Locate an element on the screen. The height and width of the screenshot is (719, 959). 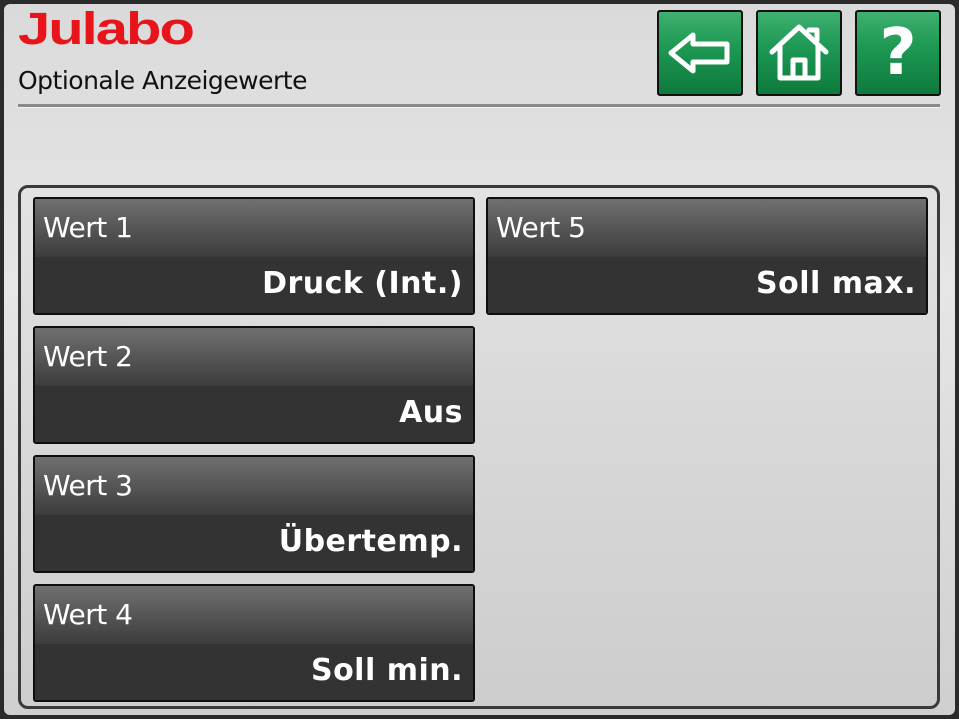
back-arrow-icon is located at coordinates (700, 53).